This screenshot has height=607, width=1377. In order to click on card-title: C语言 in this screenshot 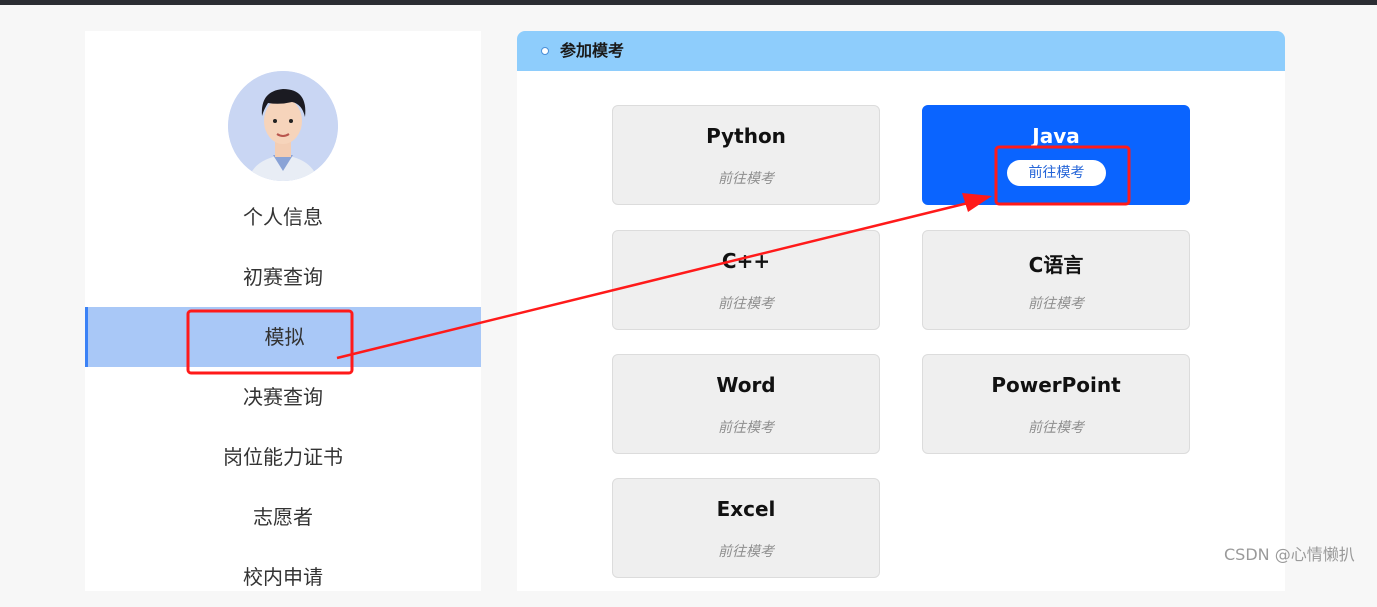, I will do `click(1056, 265)`.